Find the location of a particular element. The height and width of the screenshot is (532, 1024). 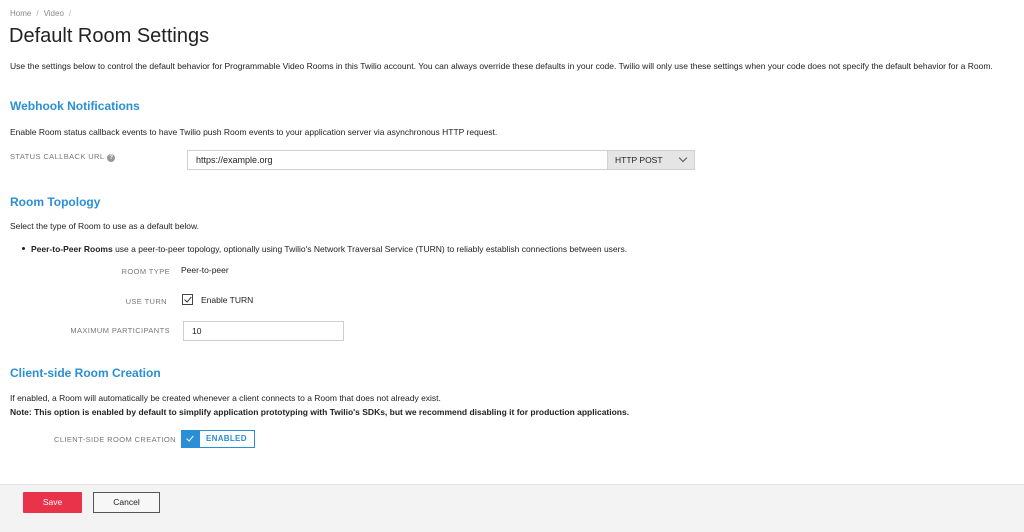

enable-turn-label: Enable TURN is located at coordinates (227, 300).